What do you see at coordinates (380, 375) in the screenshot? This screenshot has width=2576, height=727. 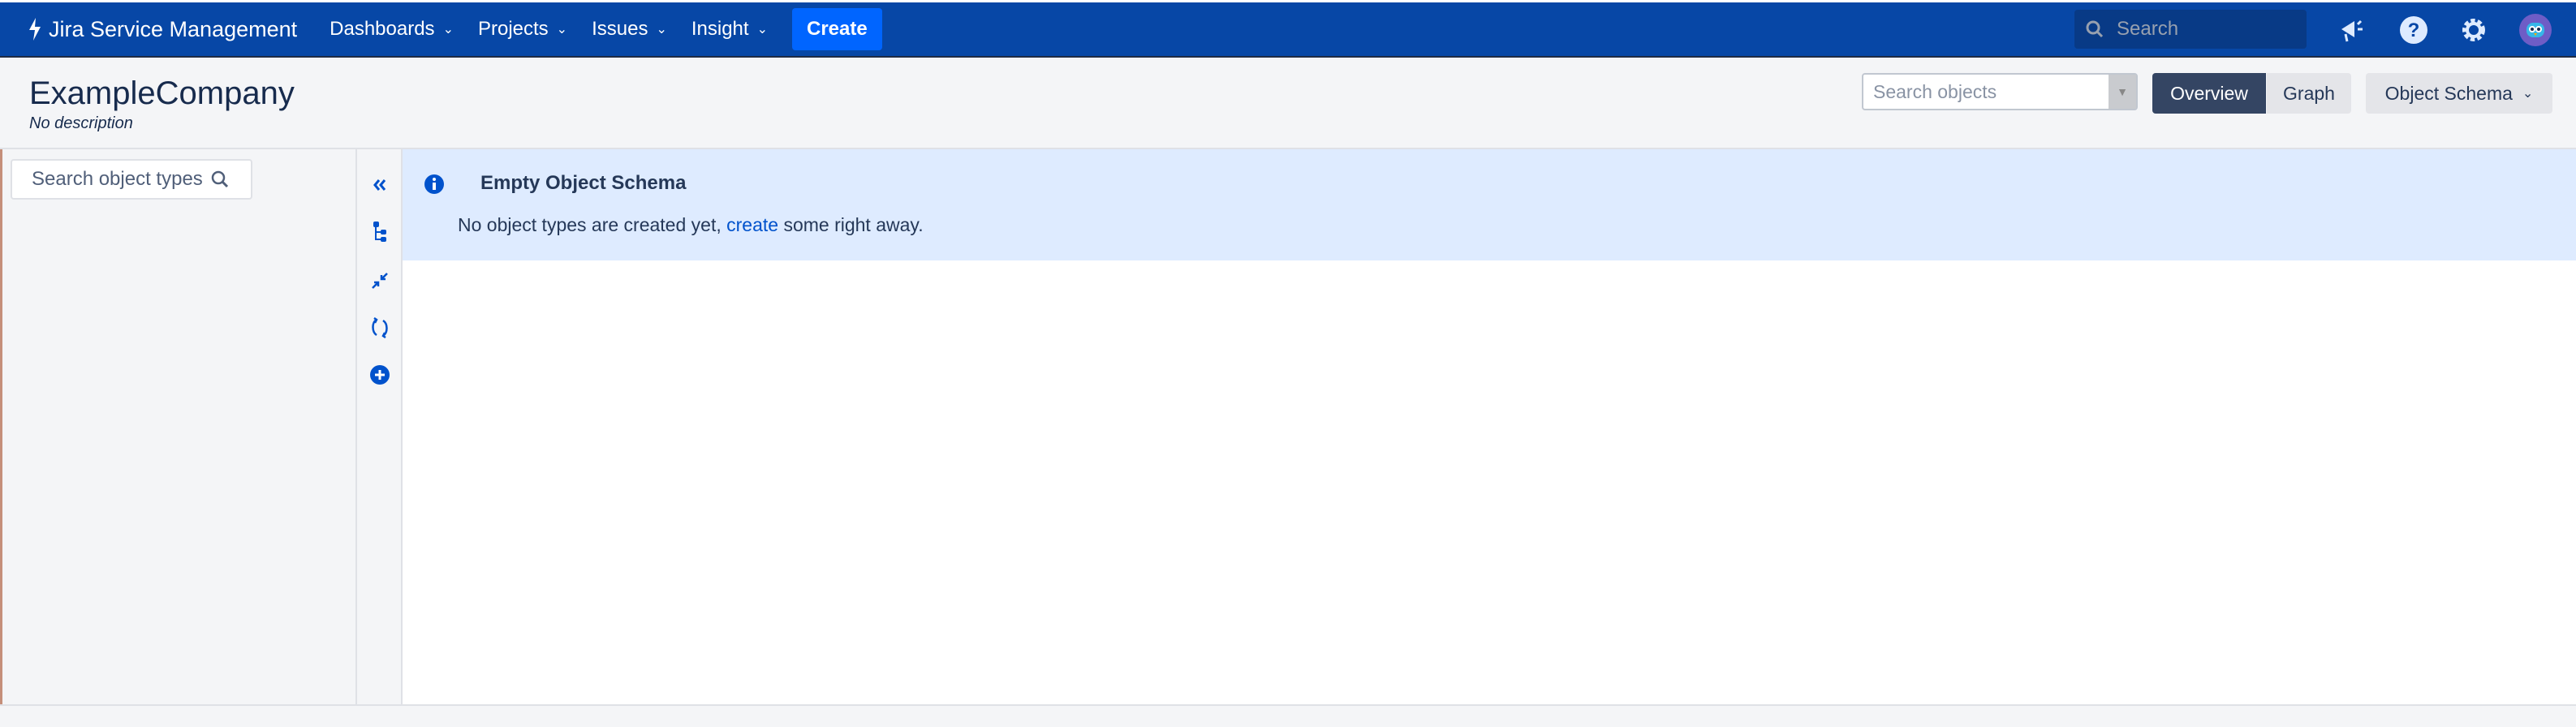 I see `add-object-type-icon` at bounding box center [380, 375].